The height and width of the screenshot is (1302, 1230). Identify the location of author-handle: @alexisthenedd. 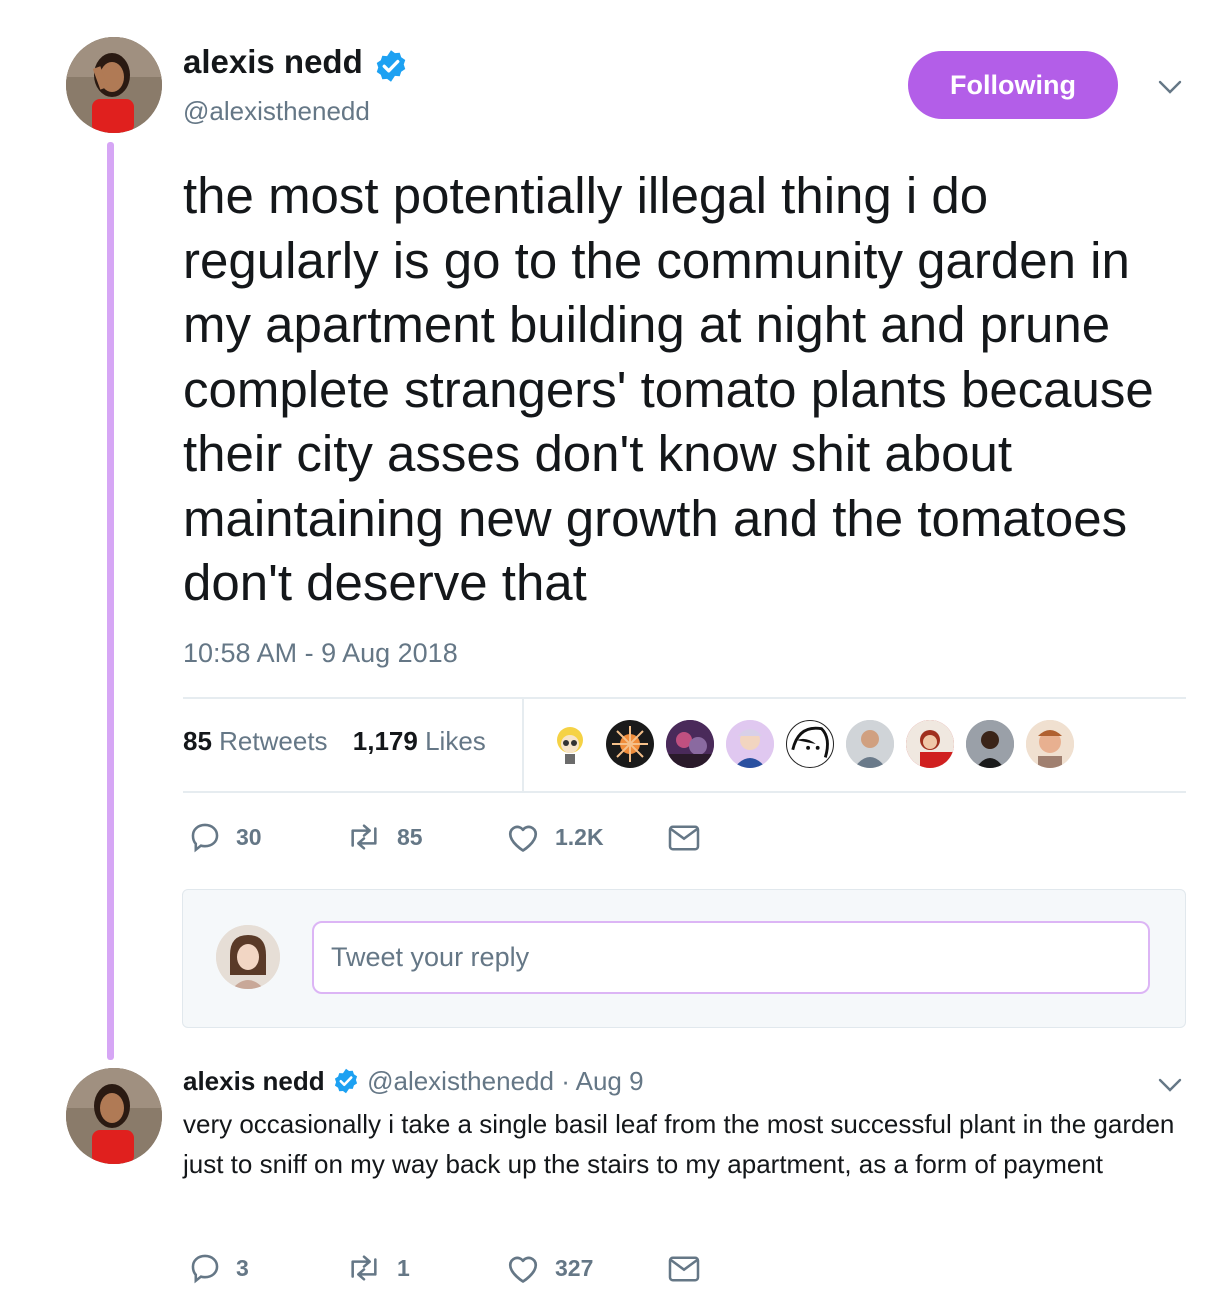
(276, 111).